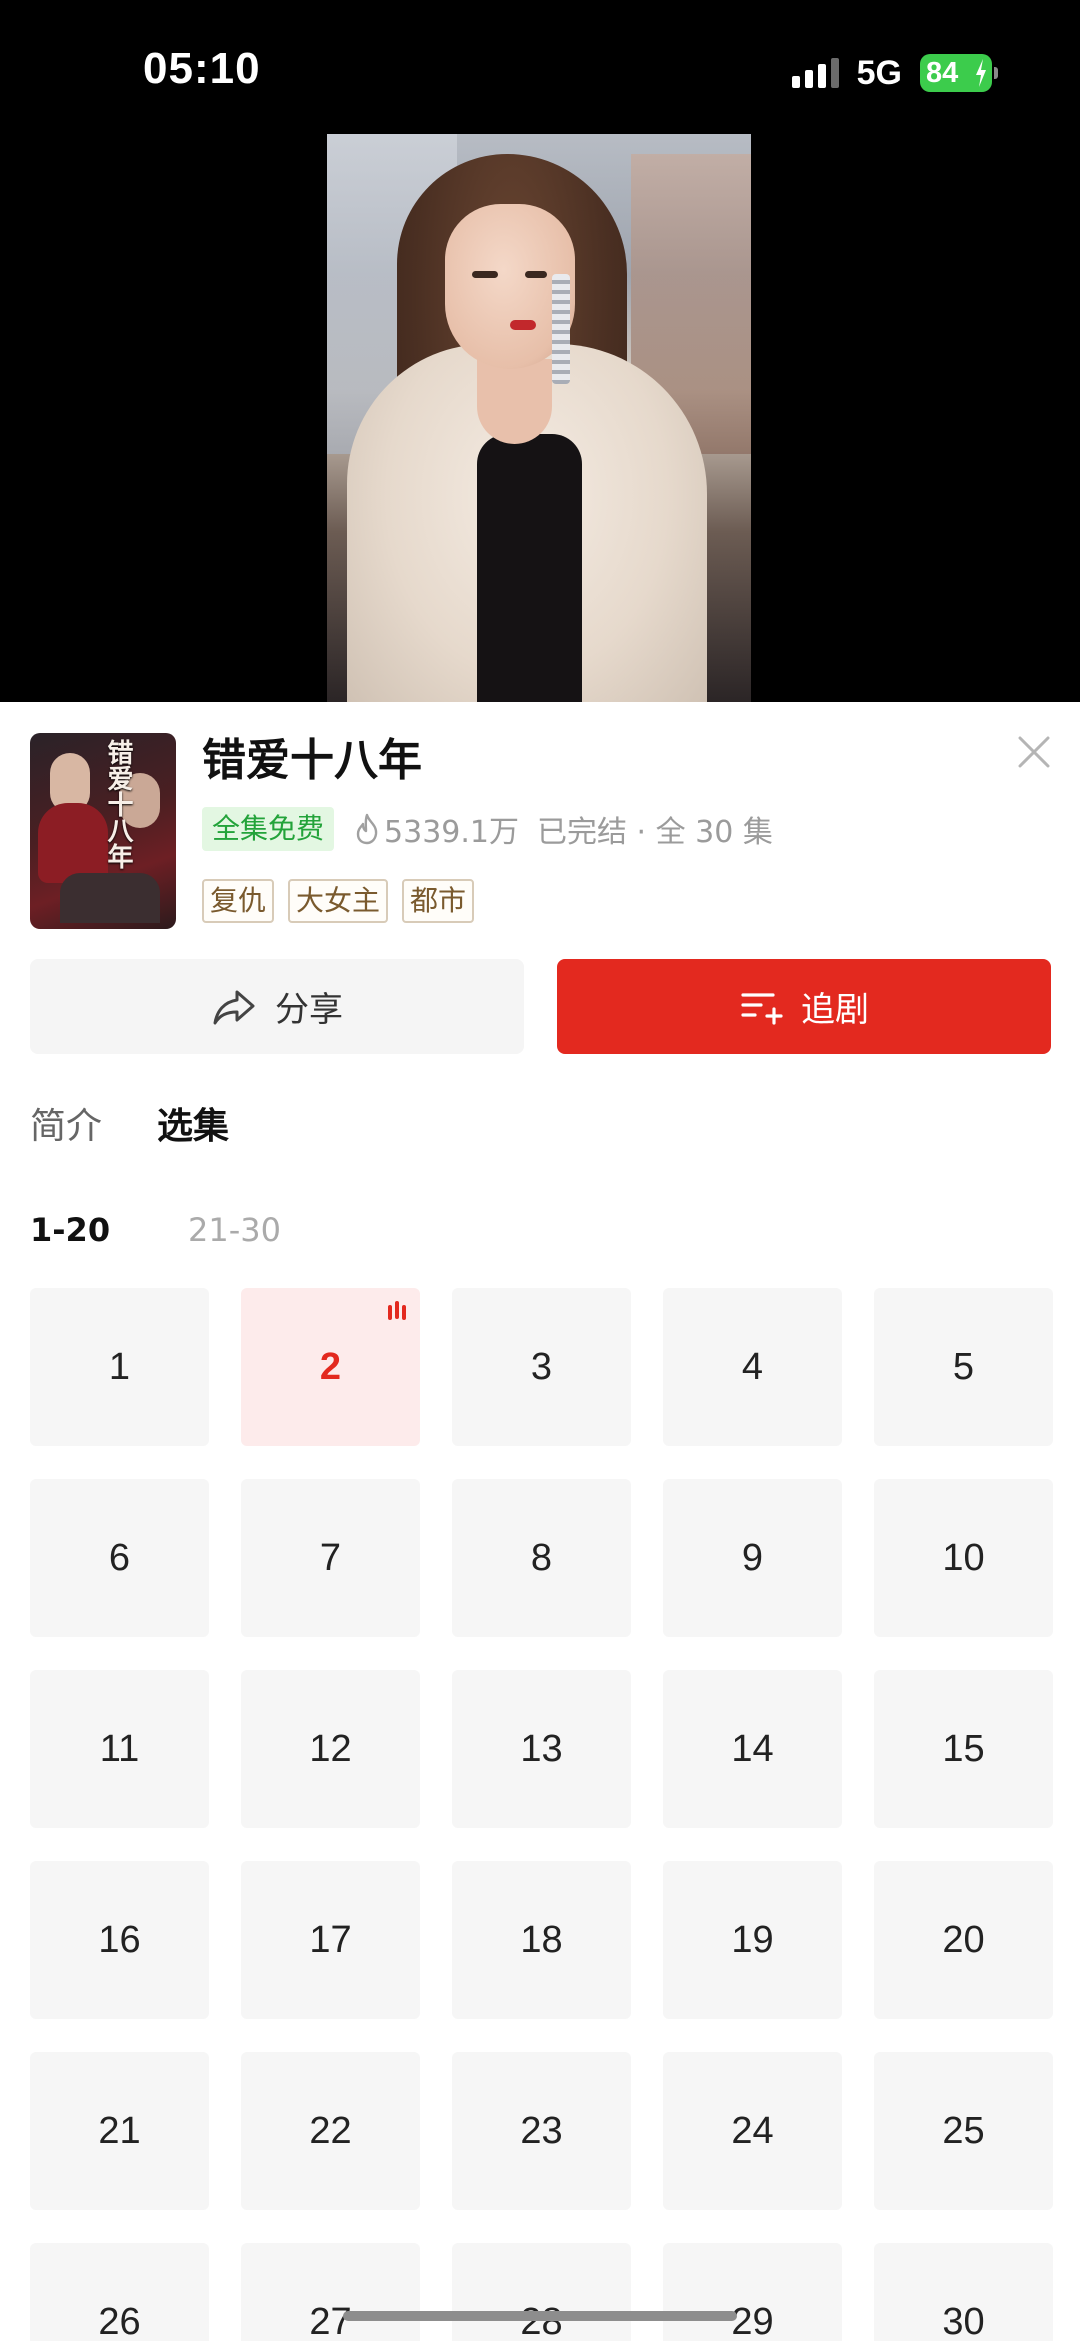 The image size is (1080, 2341). Describe the element at coordinates (963, 2320) in the screenshot. I see `episode-number: 30` at that location.